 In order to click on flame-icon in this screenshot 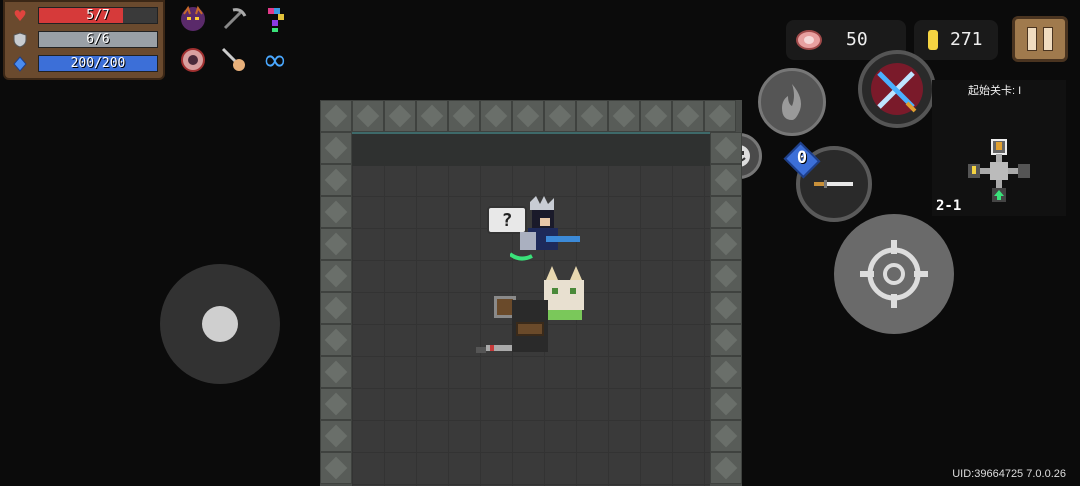, I will do `click(791, 102)`.